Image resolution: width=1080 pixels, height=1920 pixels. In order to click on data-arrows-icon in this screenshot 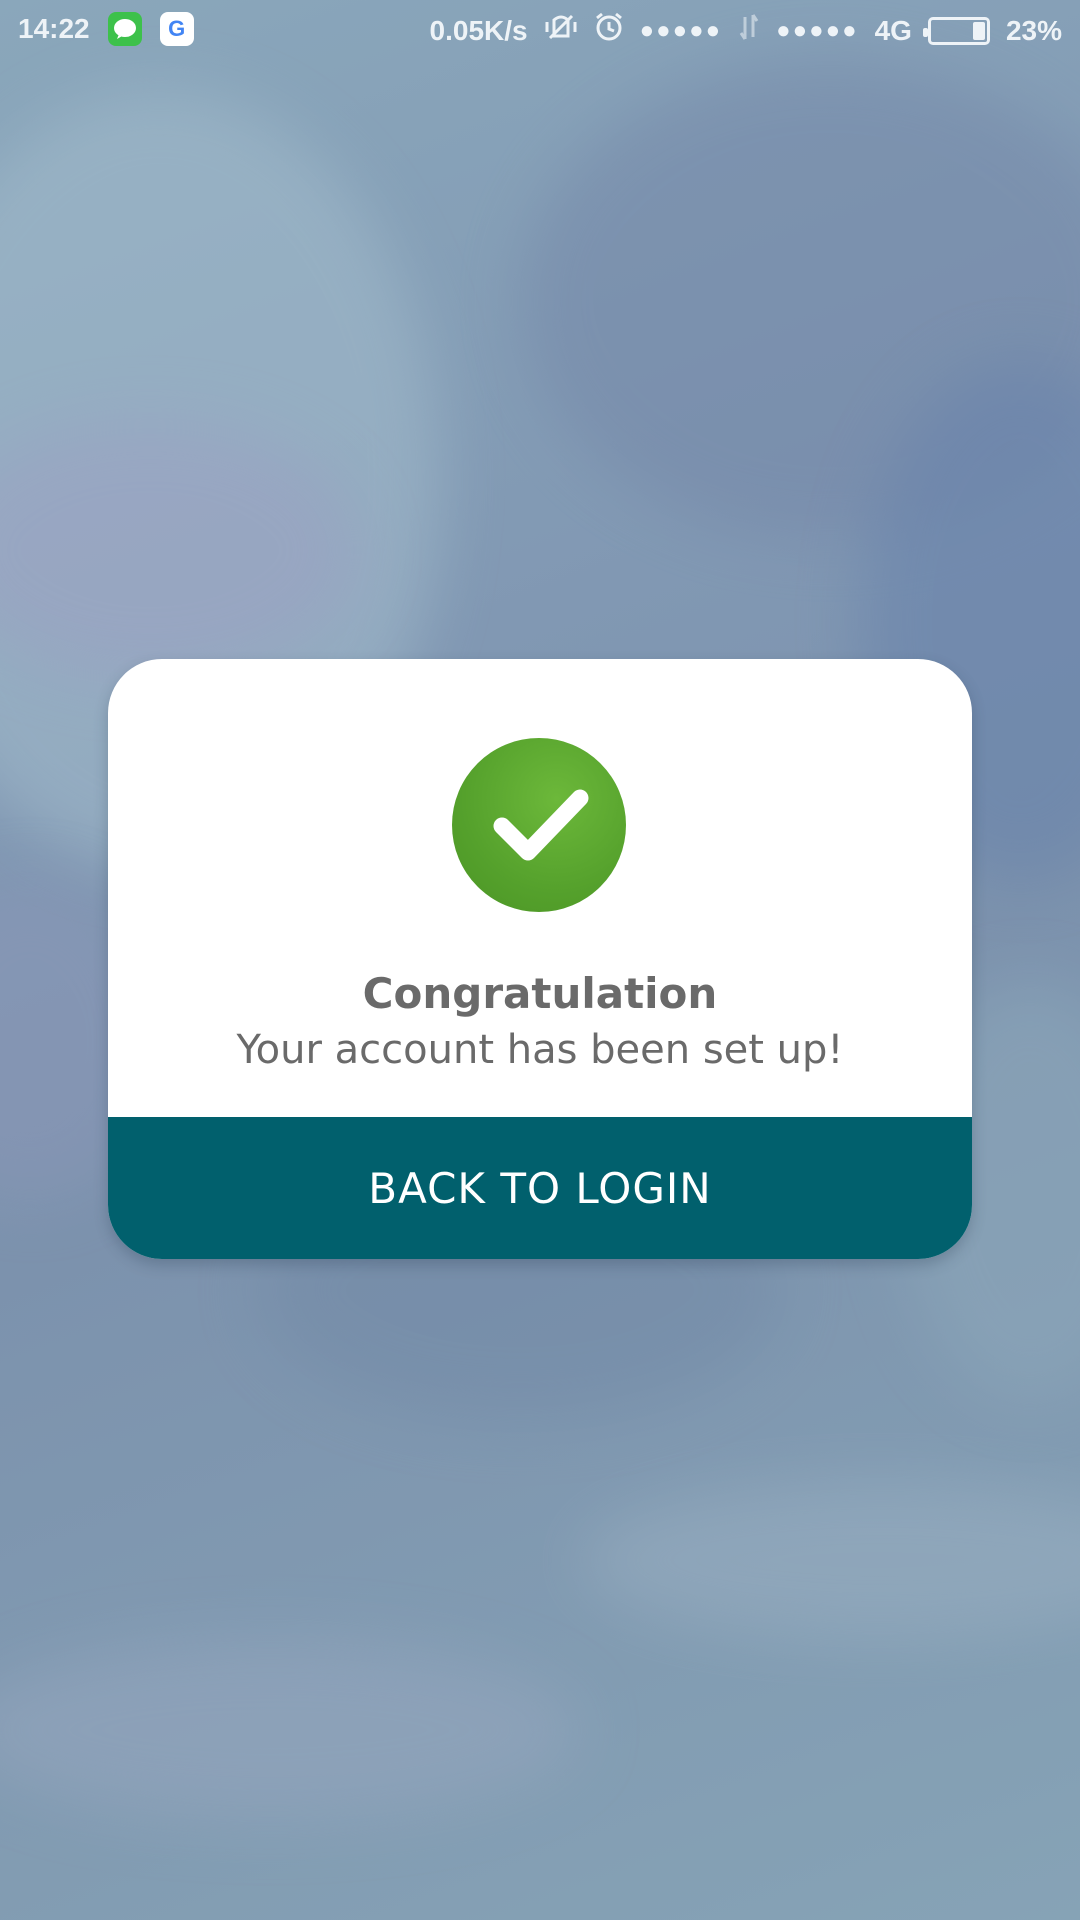, I will do `click(749, 30)`.